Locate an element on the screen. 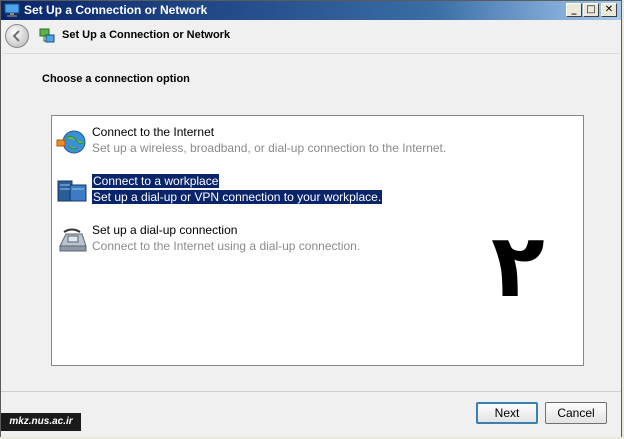 This screenshot has height=439, width=624. network-app-icon is located at coordinates (12, 10).